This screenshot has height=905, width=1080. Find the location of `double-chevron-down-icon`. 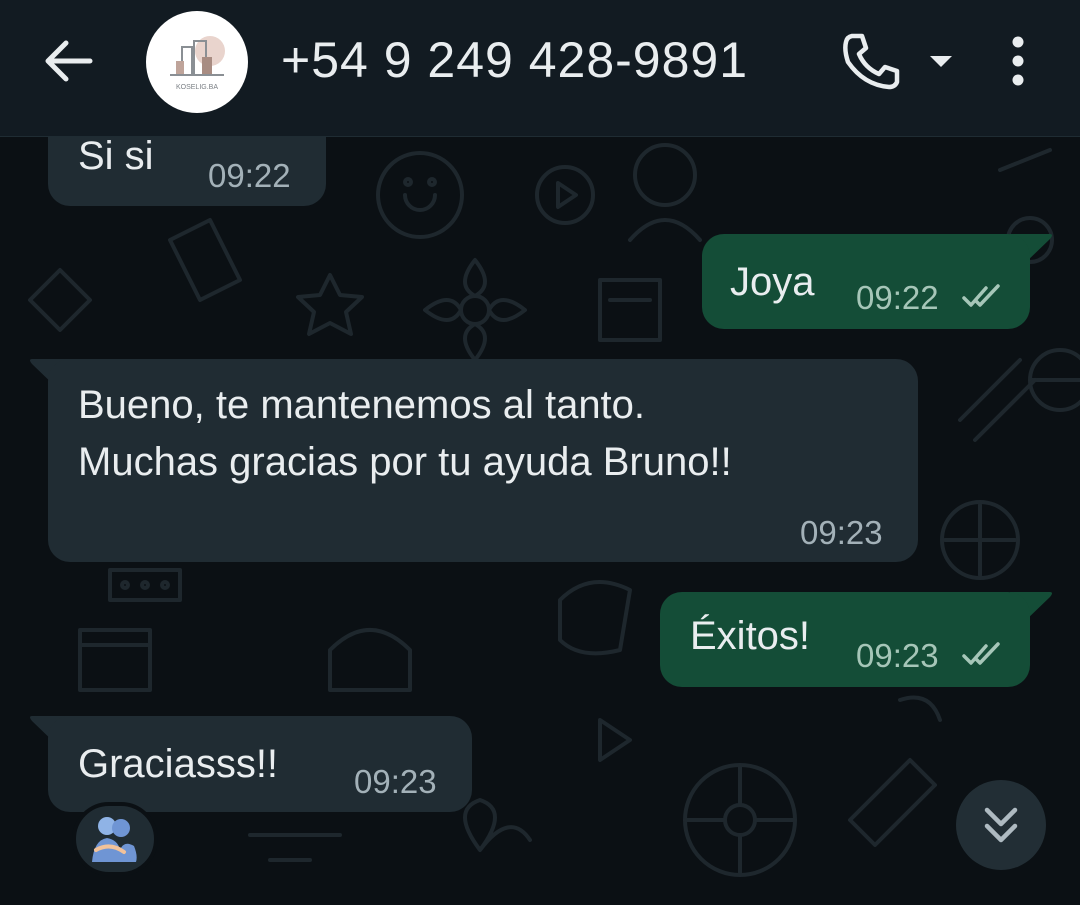

double-chevron-down-icon is located at coordinates (1001, 825).